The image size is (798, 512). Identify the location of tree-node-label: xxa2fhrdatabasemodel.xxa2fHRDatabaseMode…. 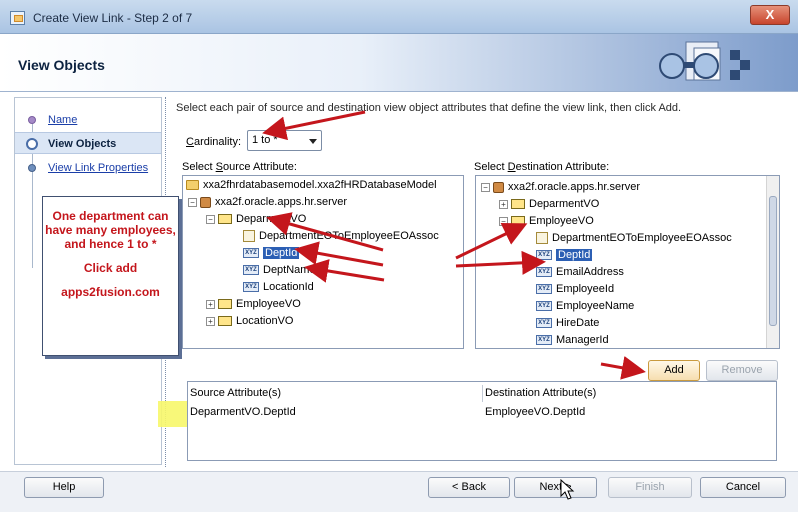
(320, 185).